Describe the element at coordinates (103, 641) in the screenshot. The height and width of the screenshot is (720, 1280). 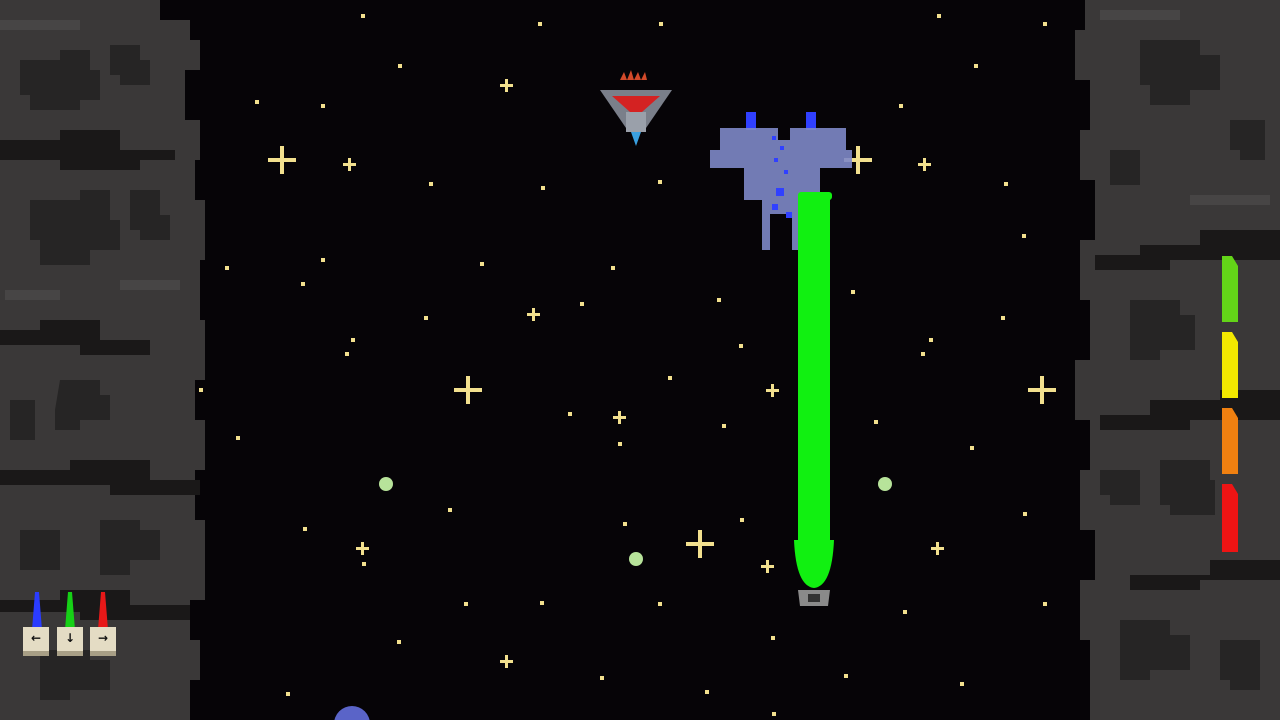
I see `right-arrow-key-icon: →` at that location.